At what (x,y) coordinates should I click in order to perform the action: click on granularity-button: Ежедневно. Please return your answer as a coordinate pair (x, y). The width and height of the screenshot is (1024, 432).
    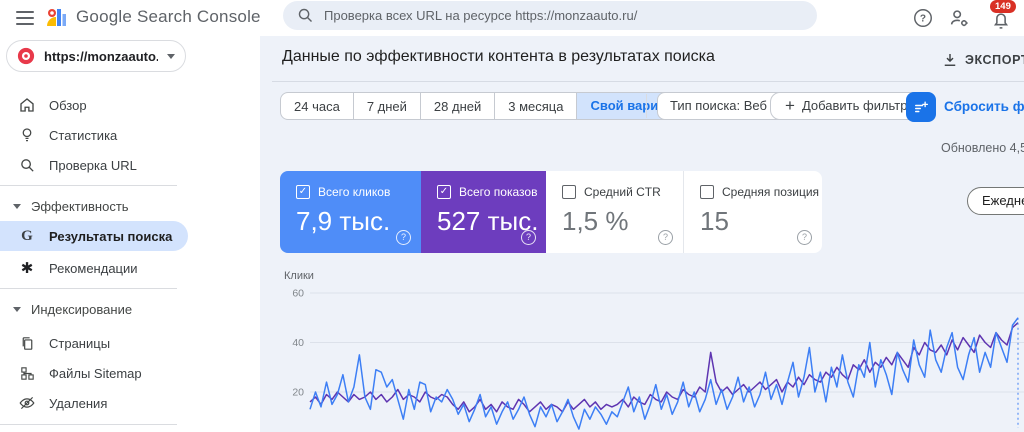
    Looking at the image, I should click on (995, 201).